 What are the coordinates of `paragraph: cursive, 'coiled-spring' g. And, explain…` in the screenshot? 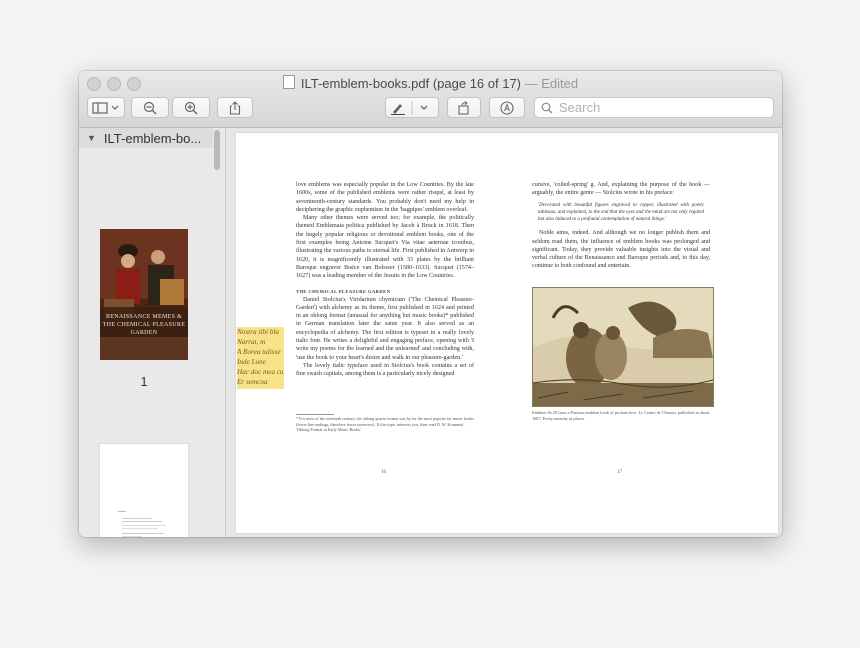 It's located at (621, 189).